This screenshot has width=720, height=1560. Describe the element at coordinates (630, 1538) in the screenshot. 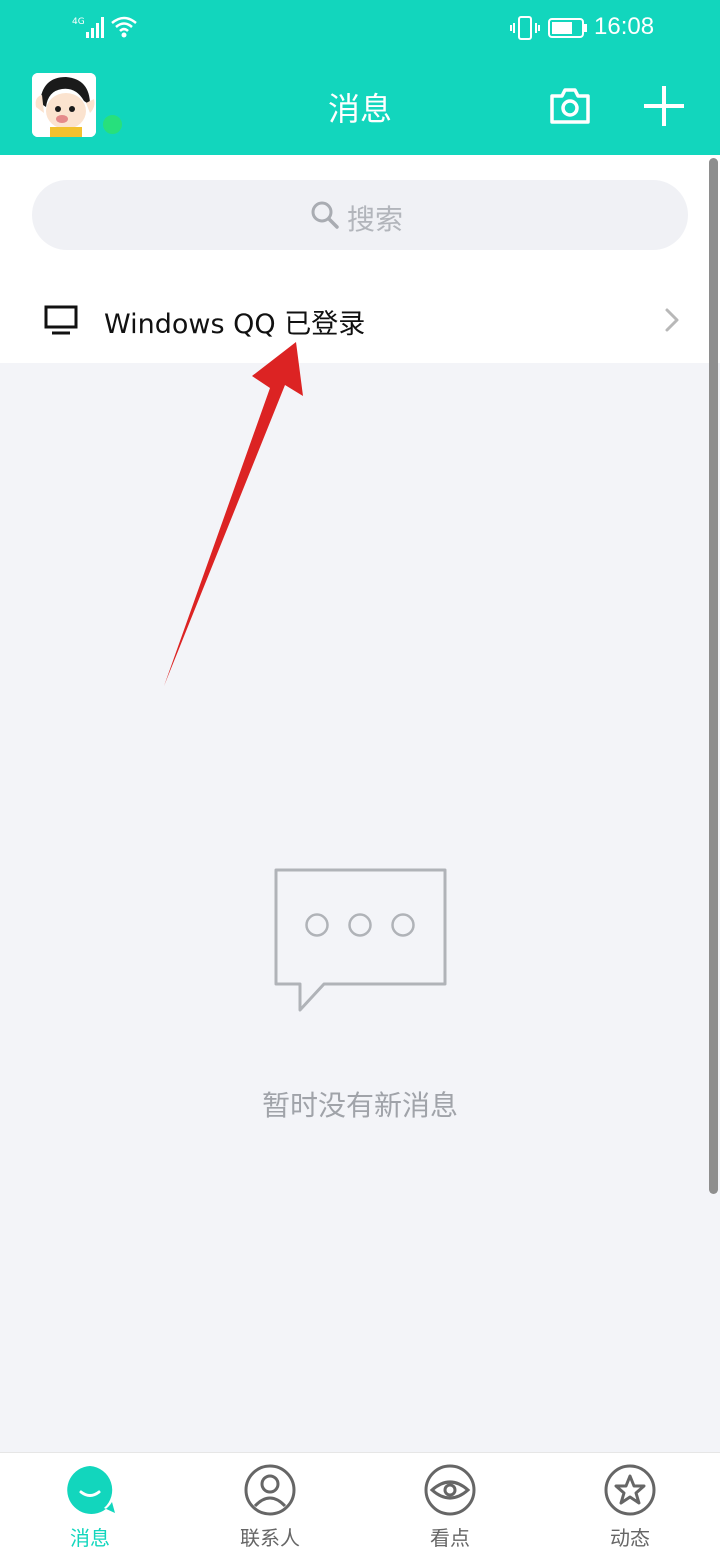

I see `tab-label: 动态` at that location.